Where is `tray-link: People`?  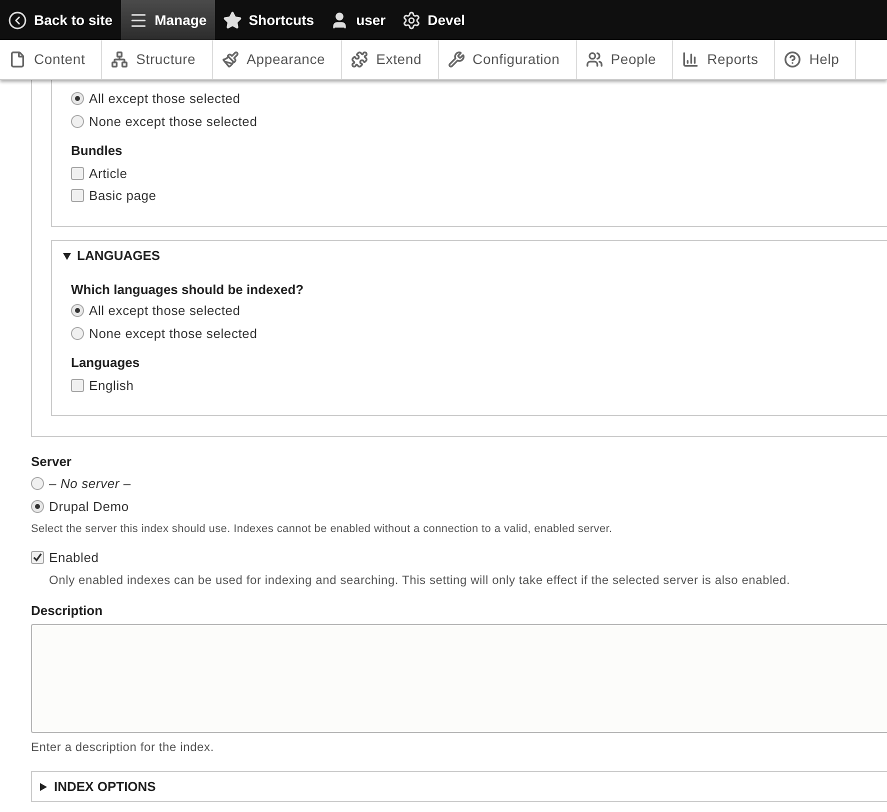
tray-link: People is located at coordinates (625, 59).